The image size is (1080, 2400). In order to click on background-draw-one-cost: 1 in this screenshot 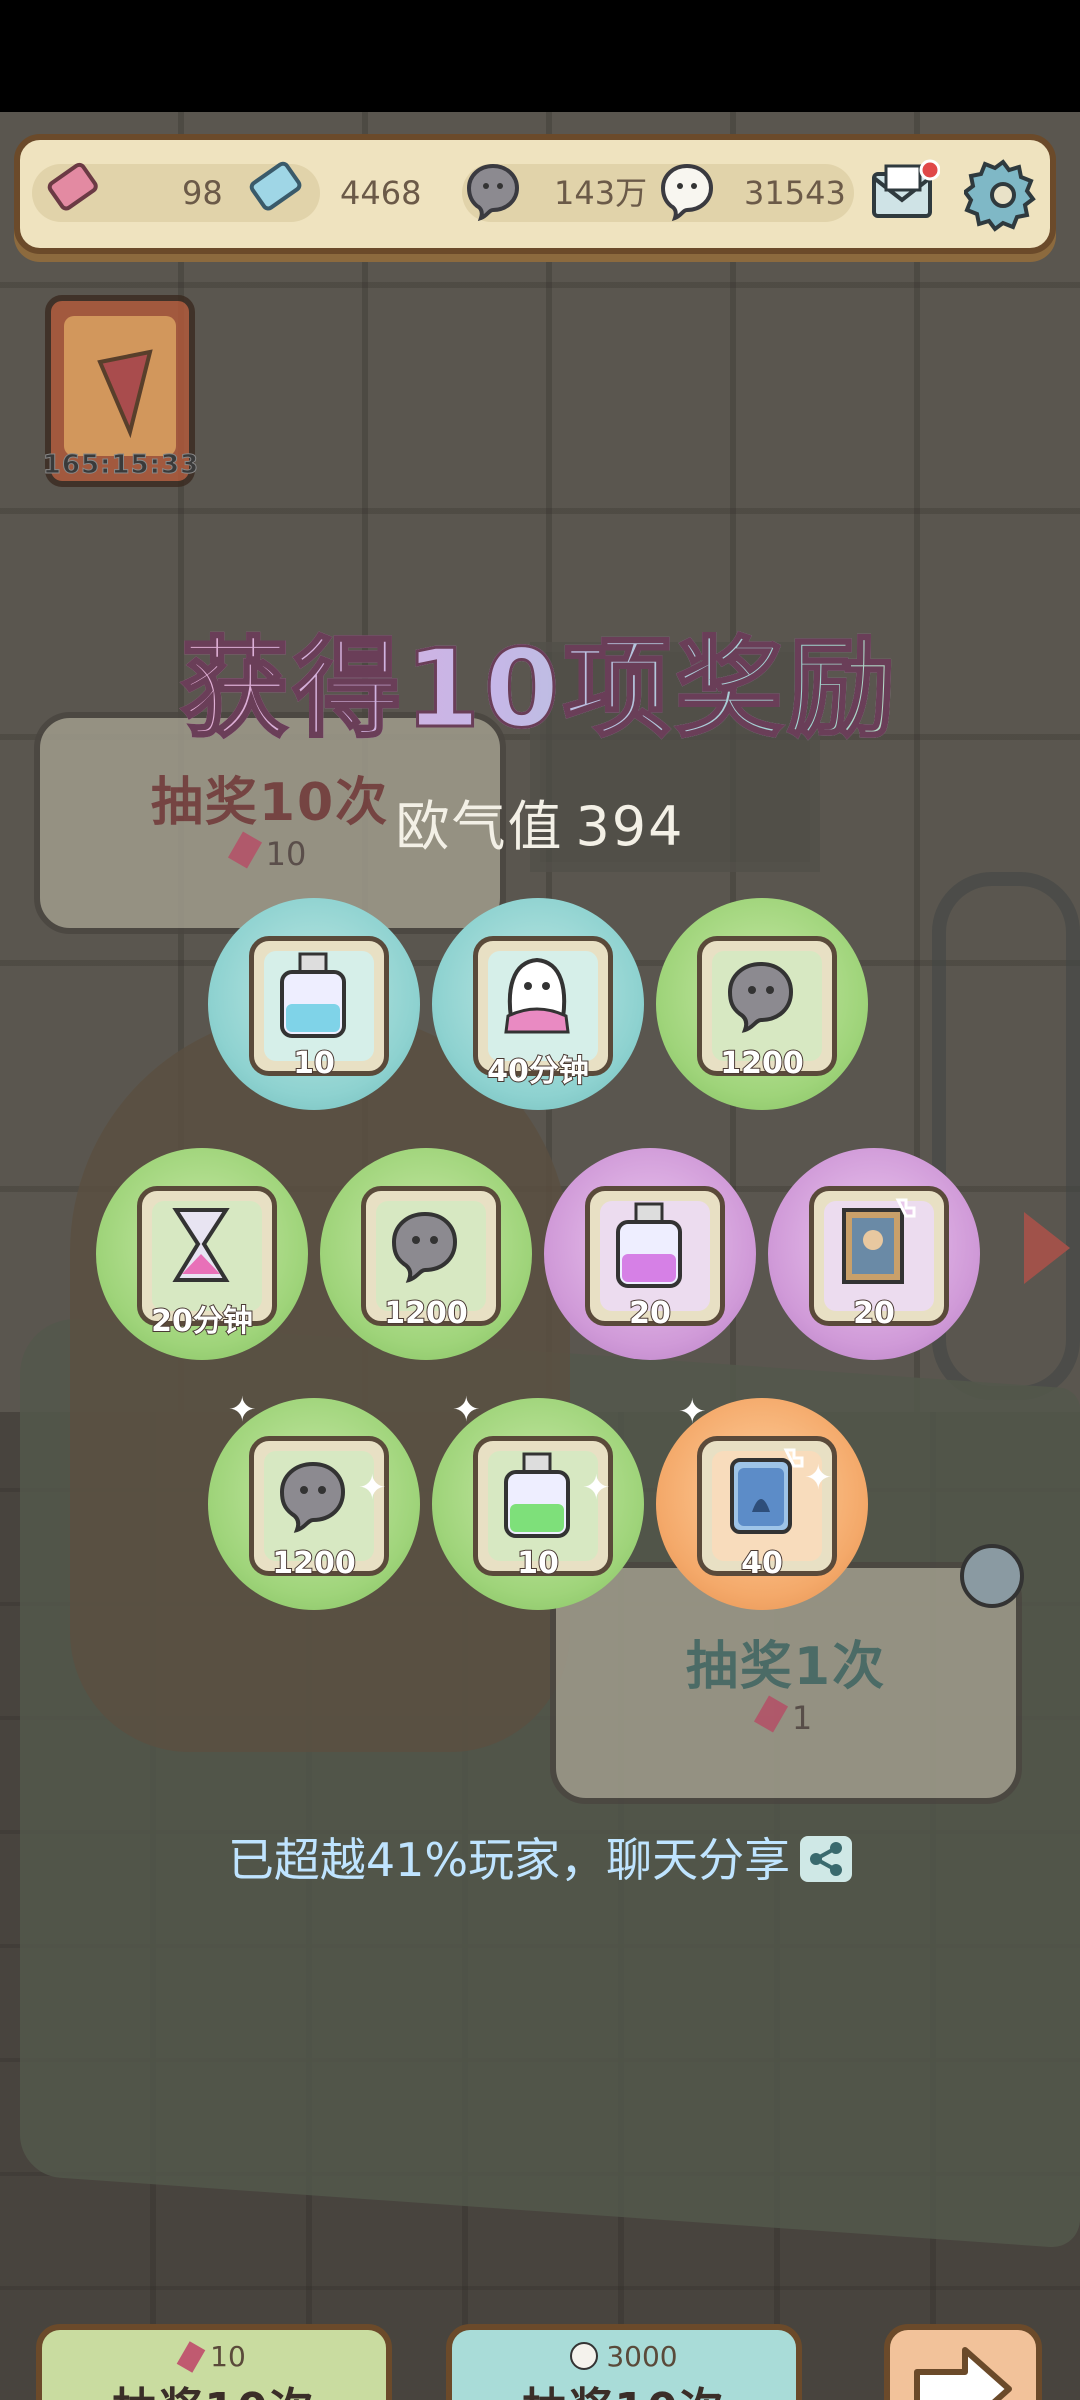, I will do `click(786, 1716)`.